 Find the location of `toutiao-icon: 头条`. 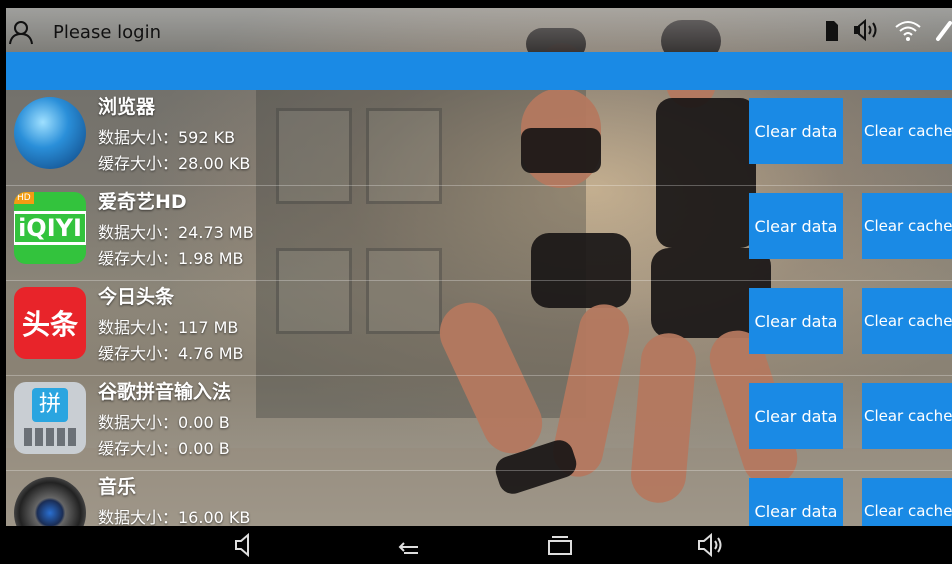

toutiao-icon: 头条 is located at coordinates (50, 323).